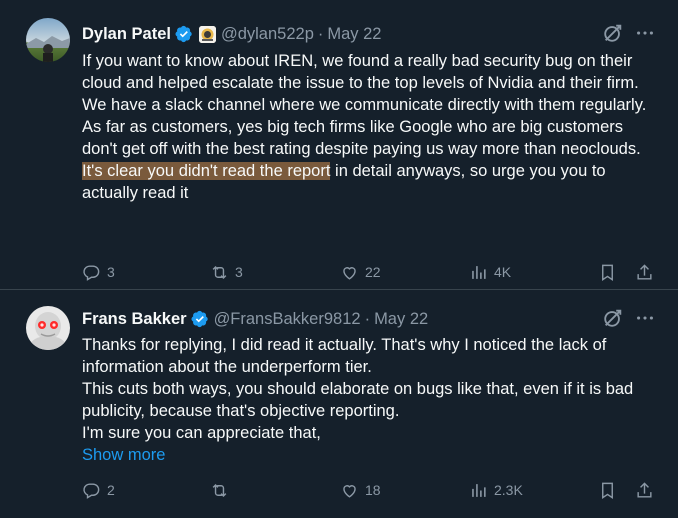 The image size is (678, 518). I want to click on tweet-action-bar: 2 18 2.3K, so click(368, 490).